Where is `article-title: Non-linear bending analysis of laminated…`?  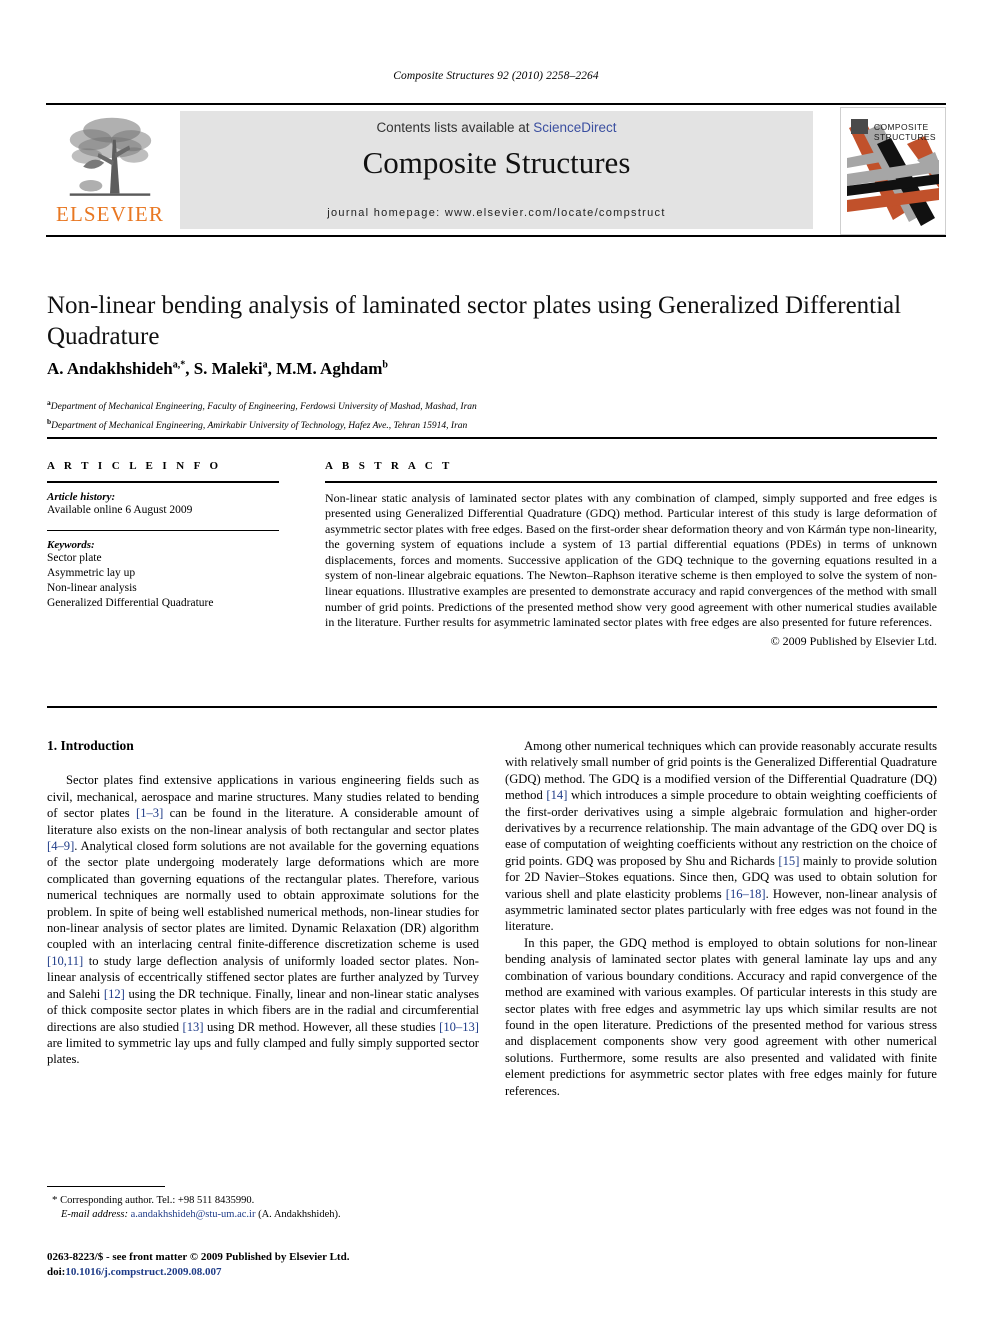
article-title: Non-linear bending analysis of laminated… is located at coordinates (474, 321).